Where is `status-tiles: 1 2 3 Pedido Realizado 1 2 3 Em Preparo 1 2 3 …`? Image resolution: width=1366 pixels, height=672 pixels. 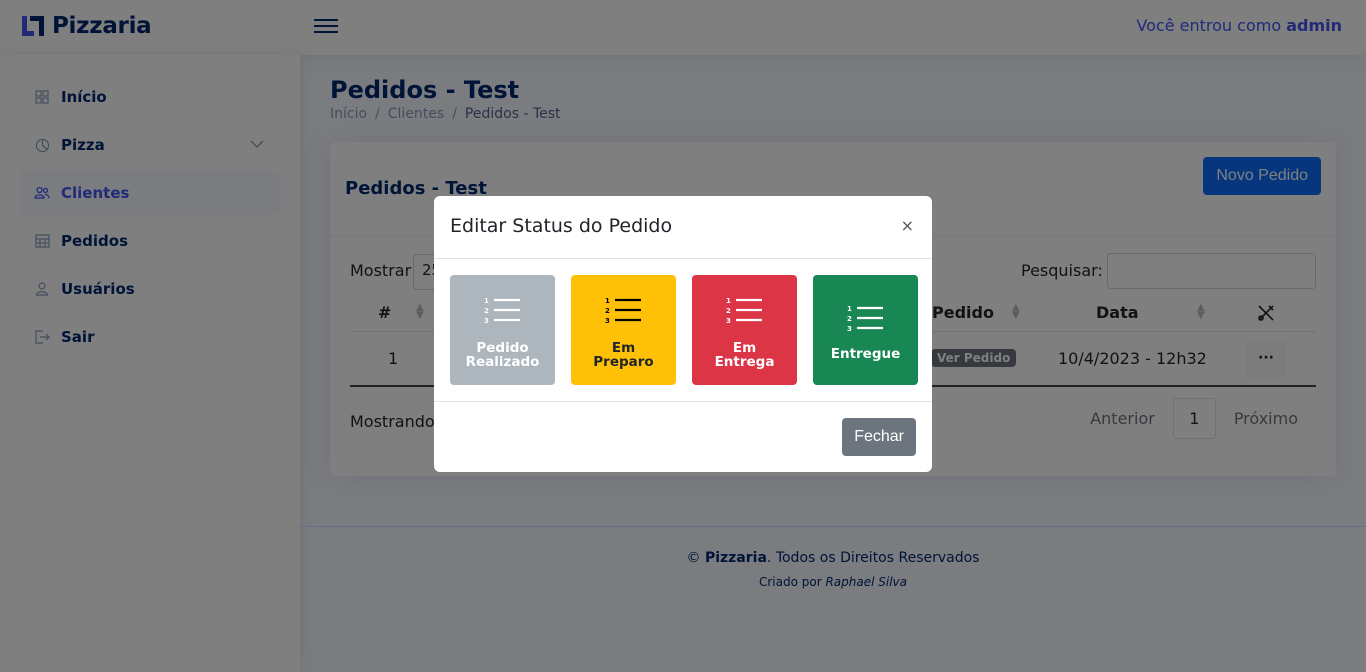 status-tiles: 1 2 3 Pedido Realizado 1 2 3 Em Preparo 1 2 3 … is located at coordinates (684, 330).